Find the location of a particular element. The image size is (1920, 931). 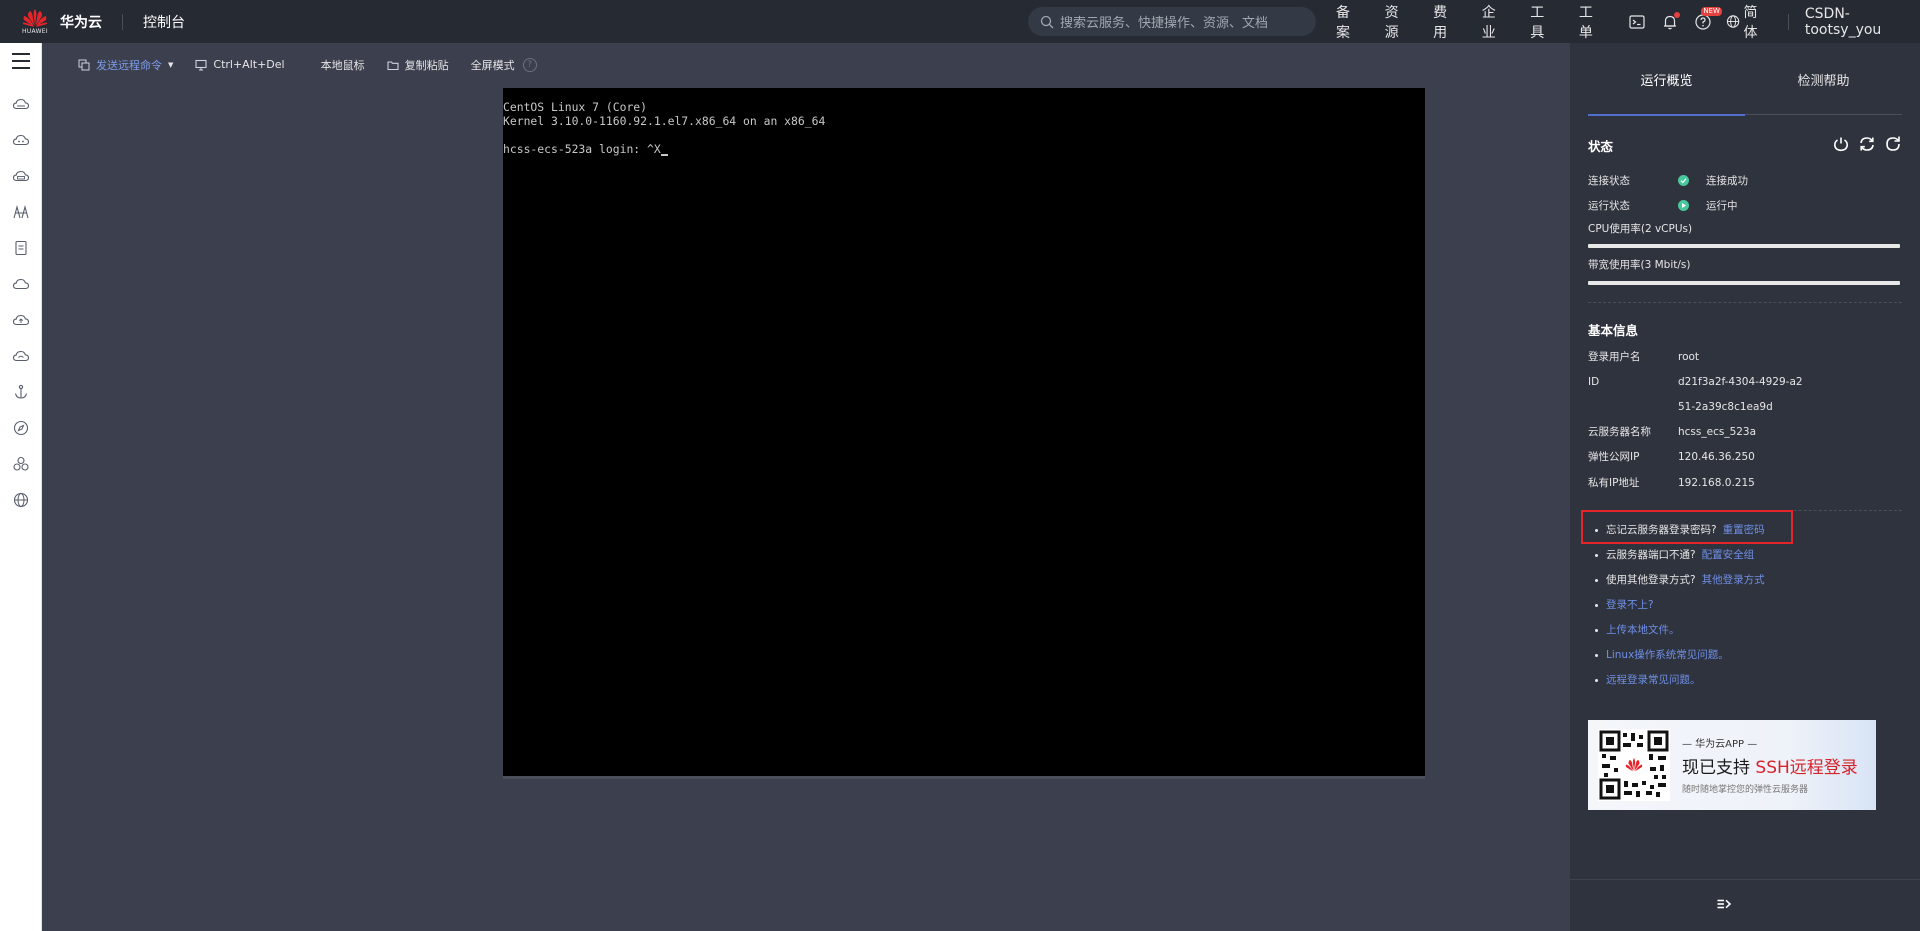

document-icon is located at coordinates (21, 248).